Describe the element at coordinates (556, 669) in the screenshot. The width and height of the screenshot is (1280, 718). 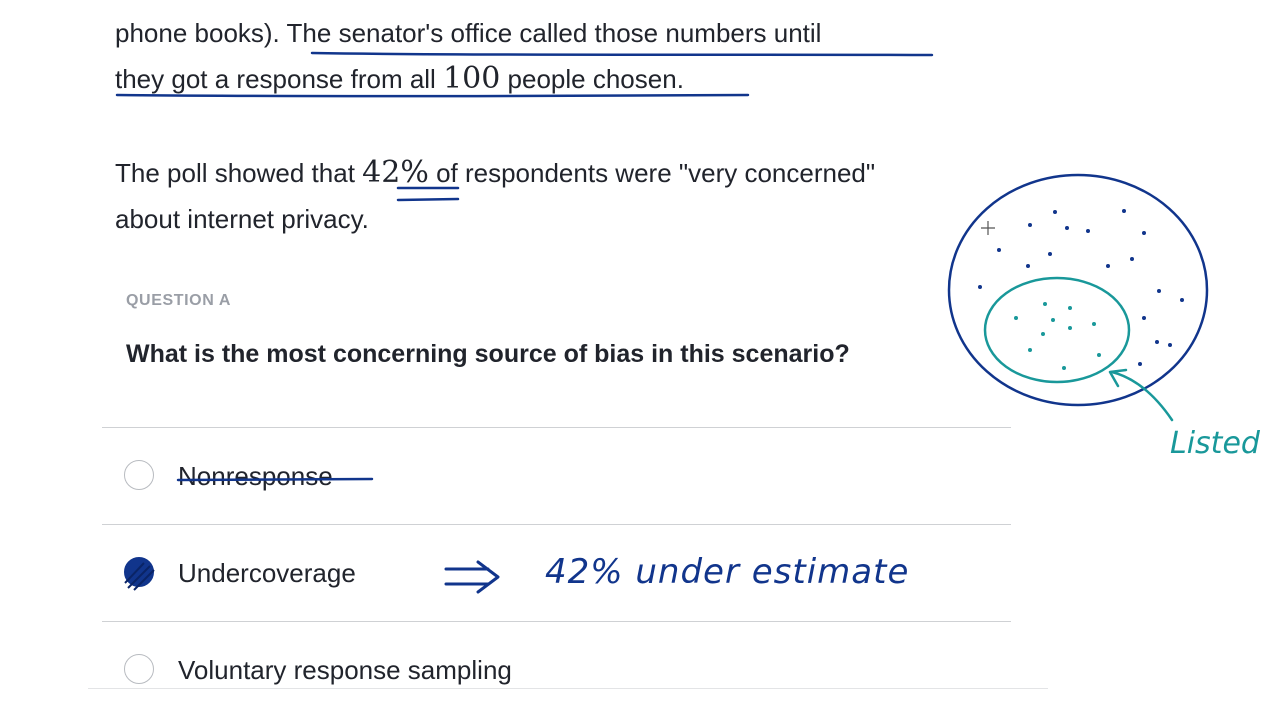
I see `choice-voluntary-response: Voluntary response sampling` at that location.